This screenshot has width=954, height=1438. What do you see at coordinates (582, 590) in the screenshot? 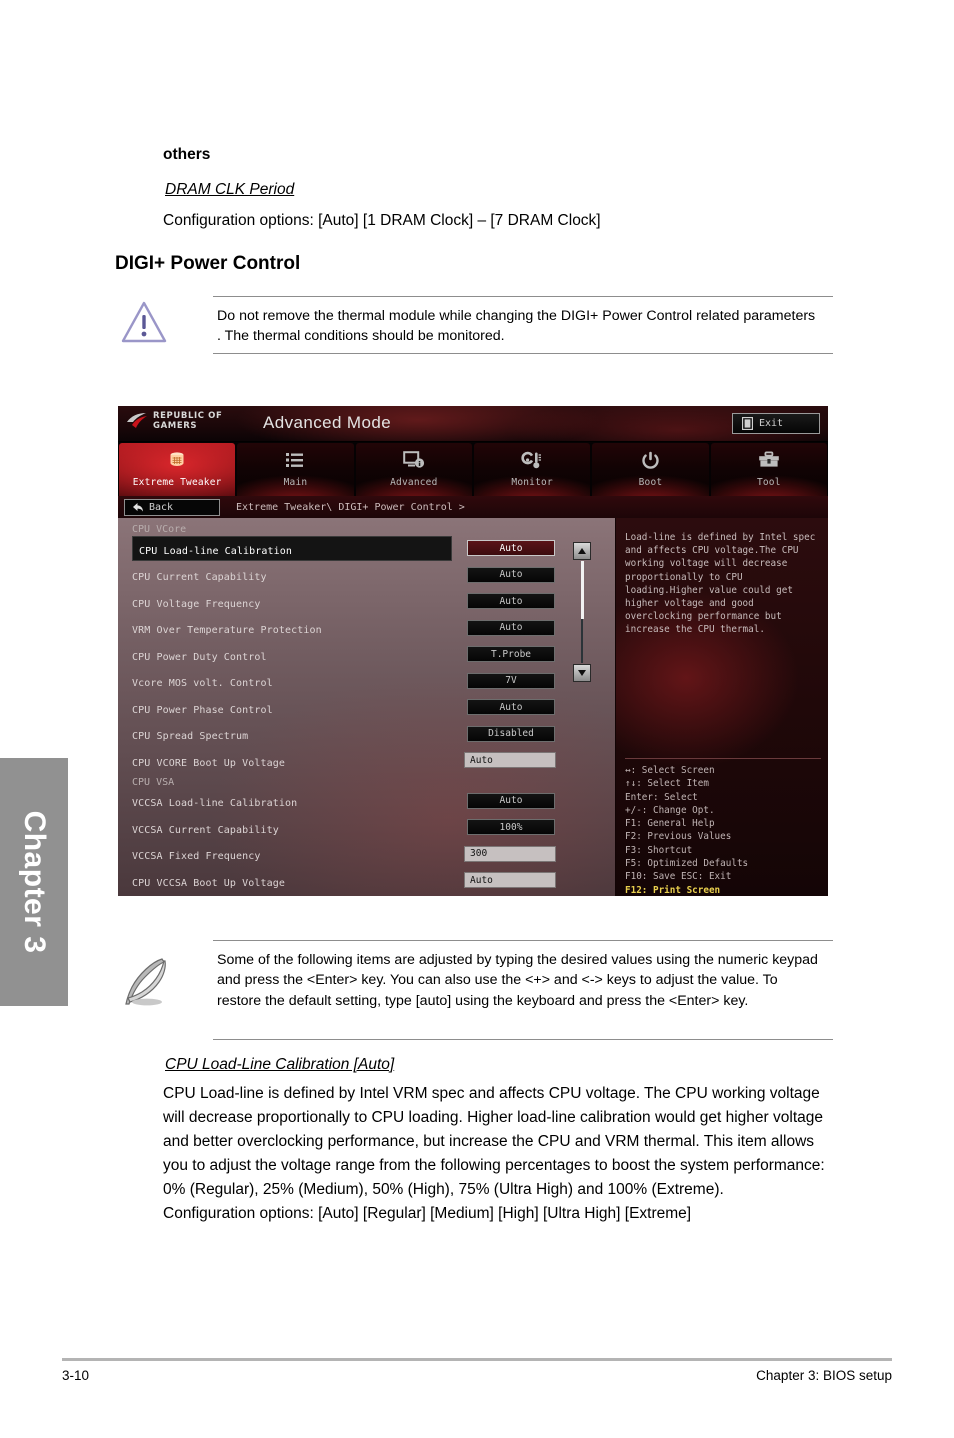
I see `scrollbar-thumb` at bounding box center [582, 590].